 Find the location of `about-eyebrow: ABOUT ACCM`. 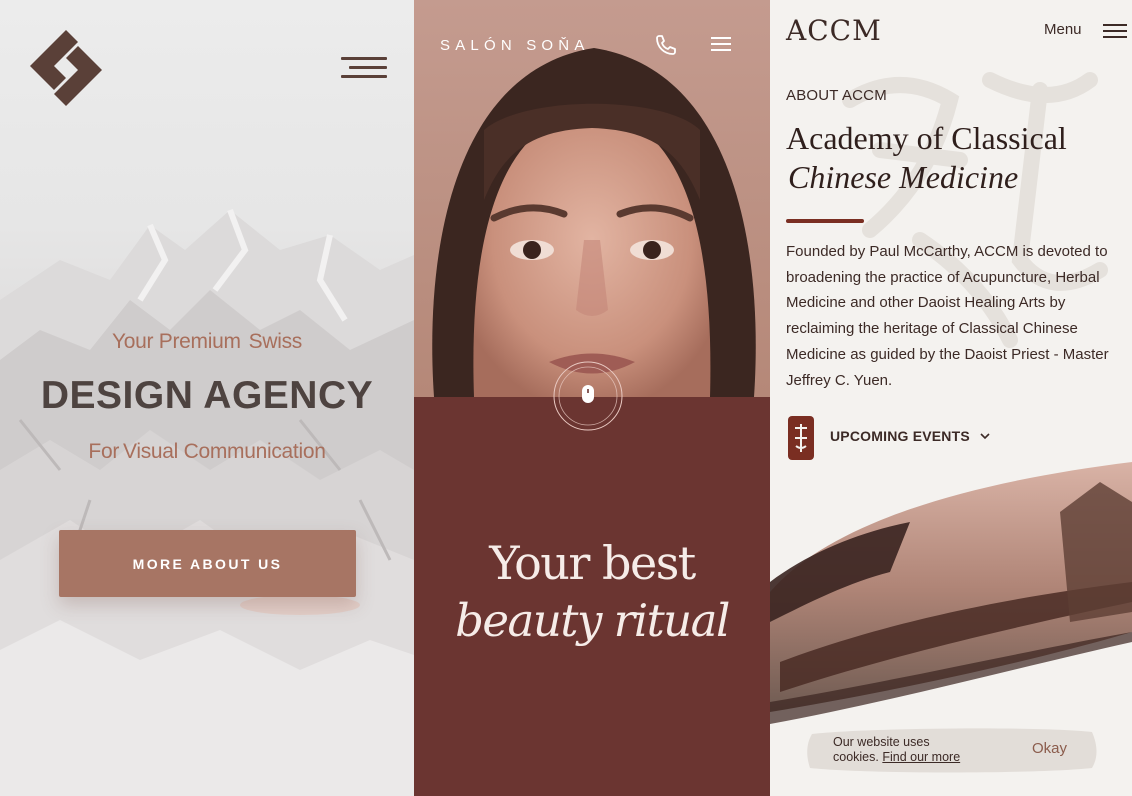

about-eyebrow: ABOUT ACCM is located at coordinates (836, 95).